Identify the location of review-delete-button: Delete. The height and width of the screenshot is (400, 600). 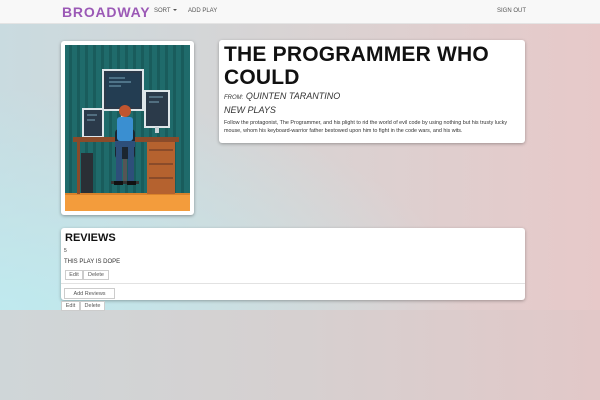
(96, 275).